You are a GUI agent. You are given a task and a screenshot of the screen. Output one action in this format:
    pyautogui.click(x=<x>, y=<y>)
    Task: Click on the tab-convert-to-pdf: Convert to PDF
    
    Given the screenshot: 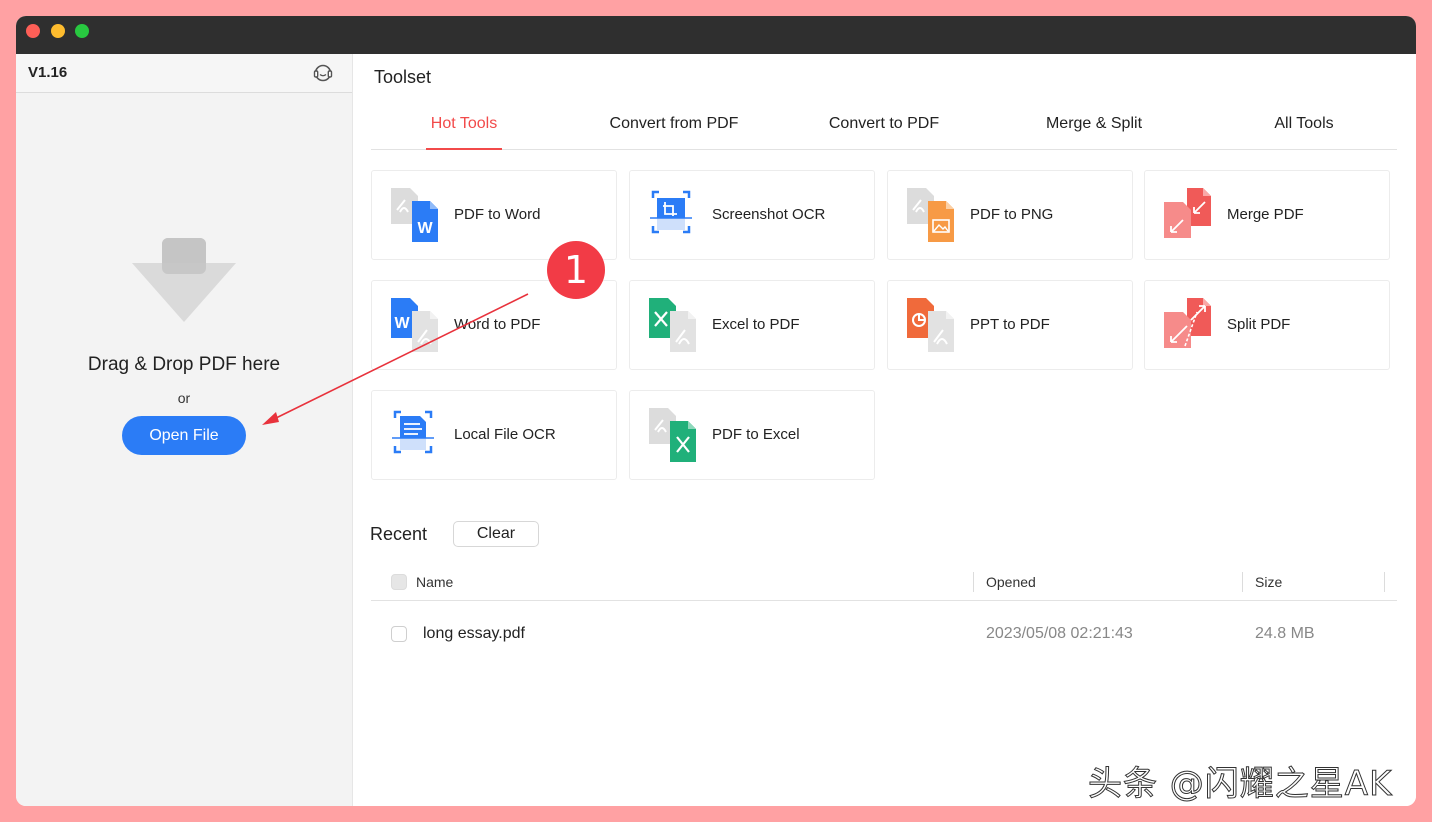 What is the action you would take?
    pyautogui.click(x=884, y=124)
    